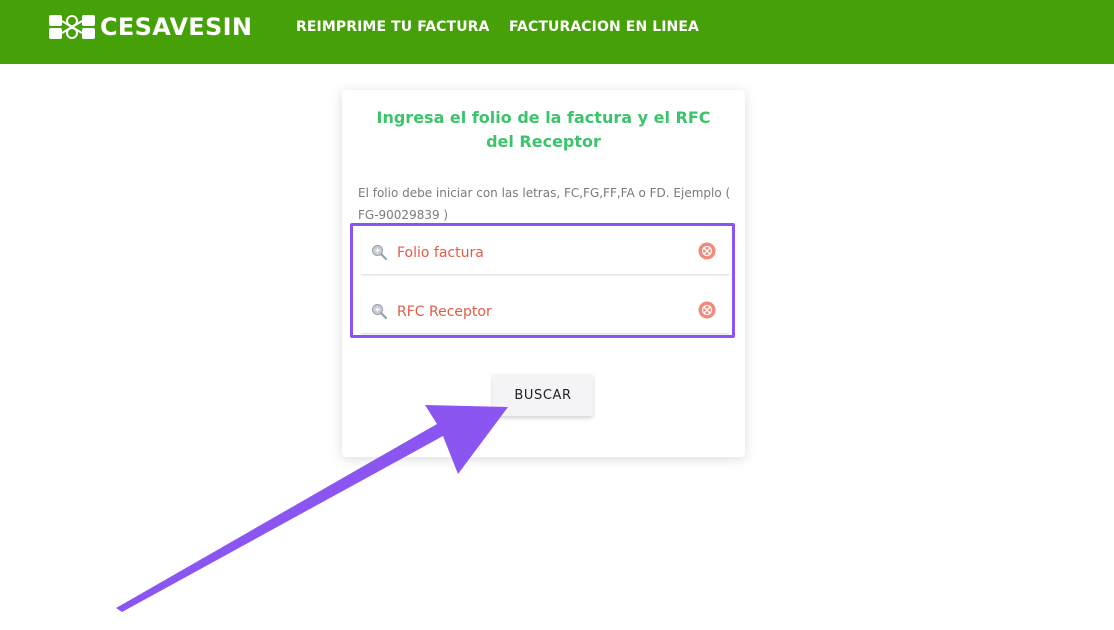 The image size is (1114, 630). What do you see at coordinates (542, 253) in the screenshot?
I see `folio-factura-input` at bounding box center [542, 253].